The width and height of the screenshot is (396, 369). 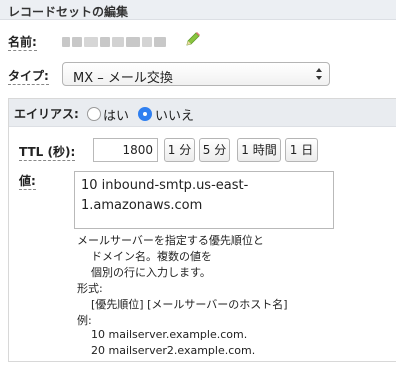 I want to click on alias-yes-label: はい, so click(x=116, y=116).